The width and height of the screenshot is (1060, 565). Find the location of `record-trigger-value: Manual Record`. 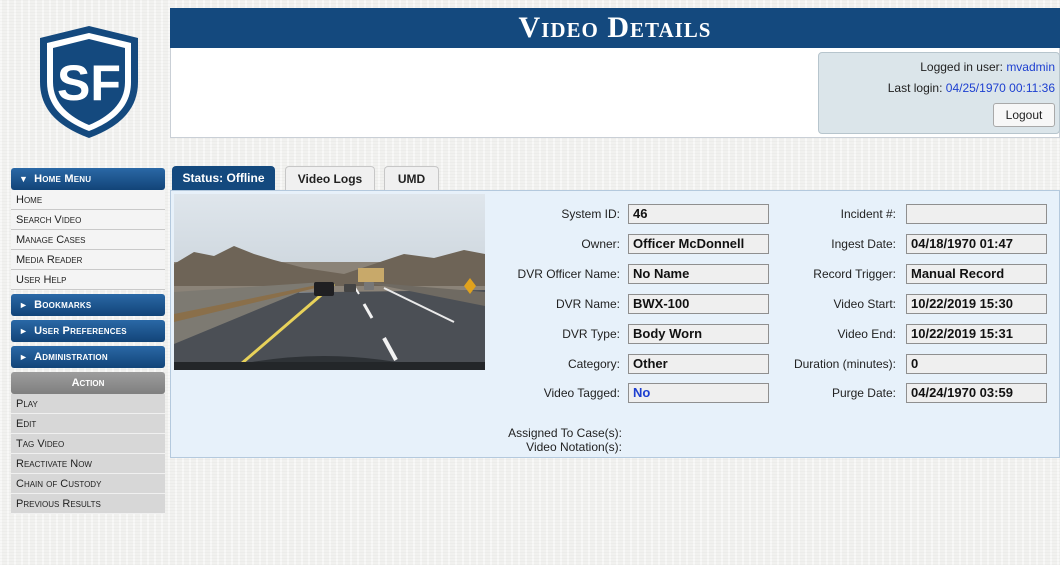

record-trigger-value: Manual Record is located at coordinates (976, 274).